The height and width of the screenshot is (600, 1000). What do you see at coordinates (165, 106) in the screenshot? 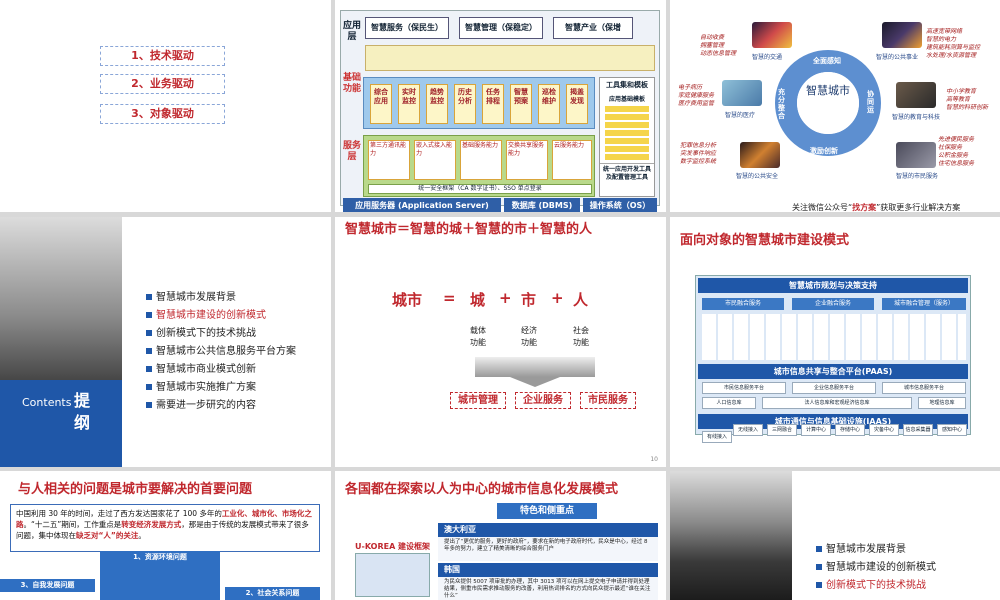
I see `slide-thumbnail-1: 1、技术驱动 2、业务驱动 3、对象驱动` at bounding box center [165, 106].